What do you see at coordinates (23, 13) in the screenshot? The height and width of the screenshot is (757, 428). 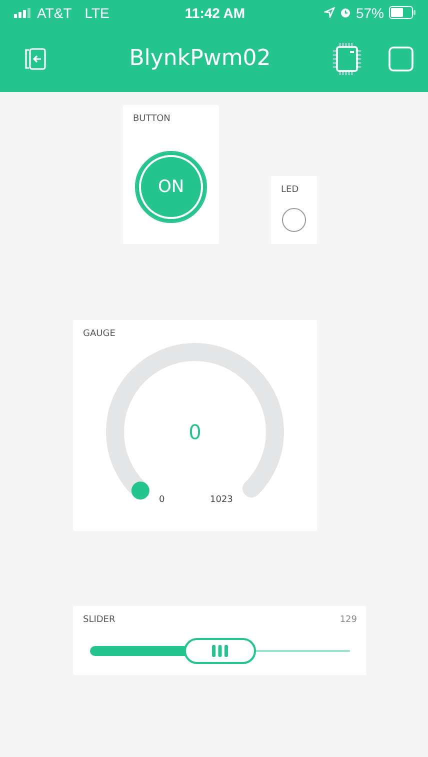 I see `signal-icon` at bounding box center [23, 13].